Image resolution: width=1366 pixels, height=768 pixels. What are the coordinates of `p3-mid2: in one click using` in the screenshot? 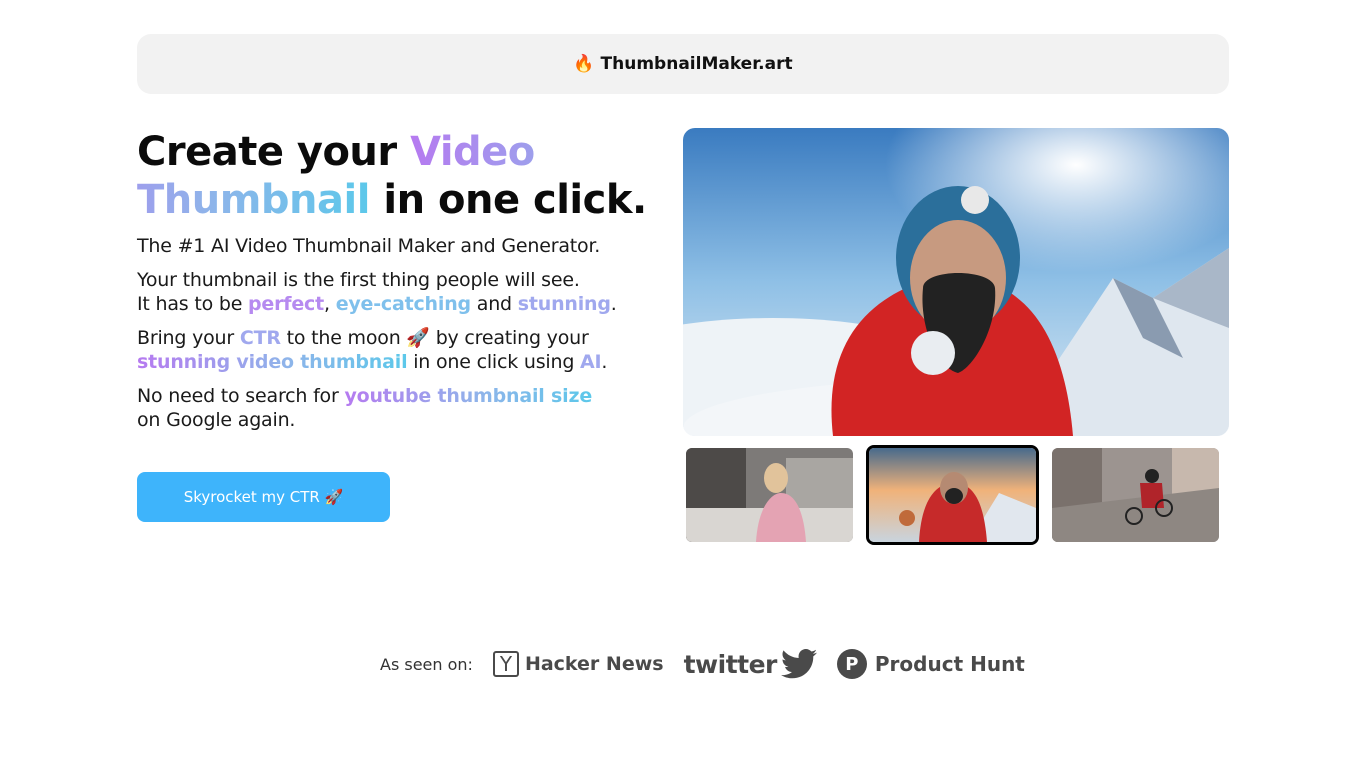 It's located at (494, 362).